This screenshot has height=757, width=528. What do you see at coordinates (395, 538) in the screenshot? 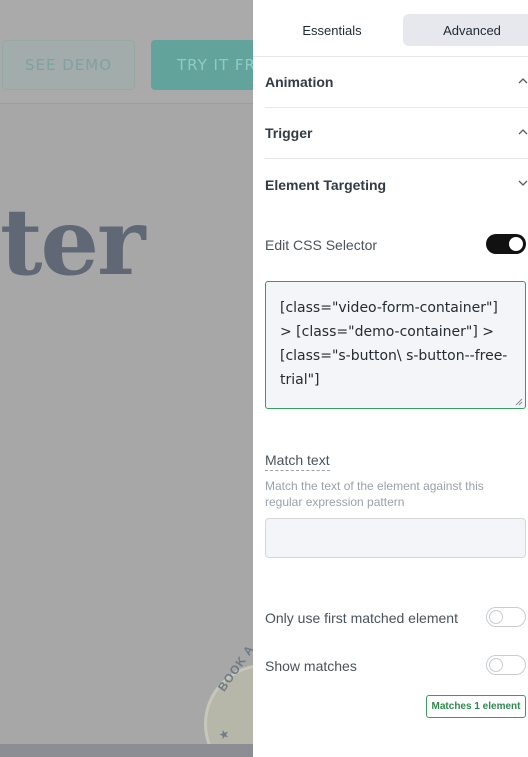
I see `match-text-input` at bounding box center [395, 538].